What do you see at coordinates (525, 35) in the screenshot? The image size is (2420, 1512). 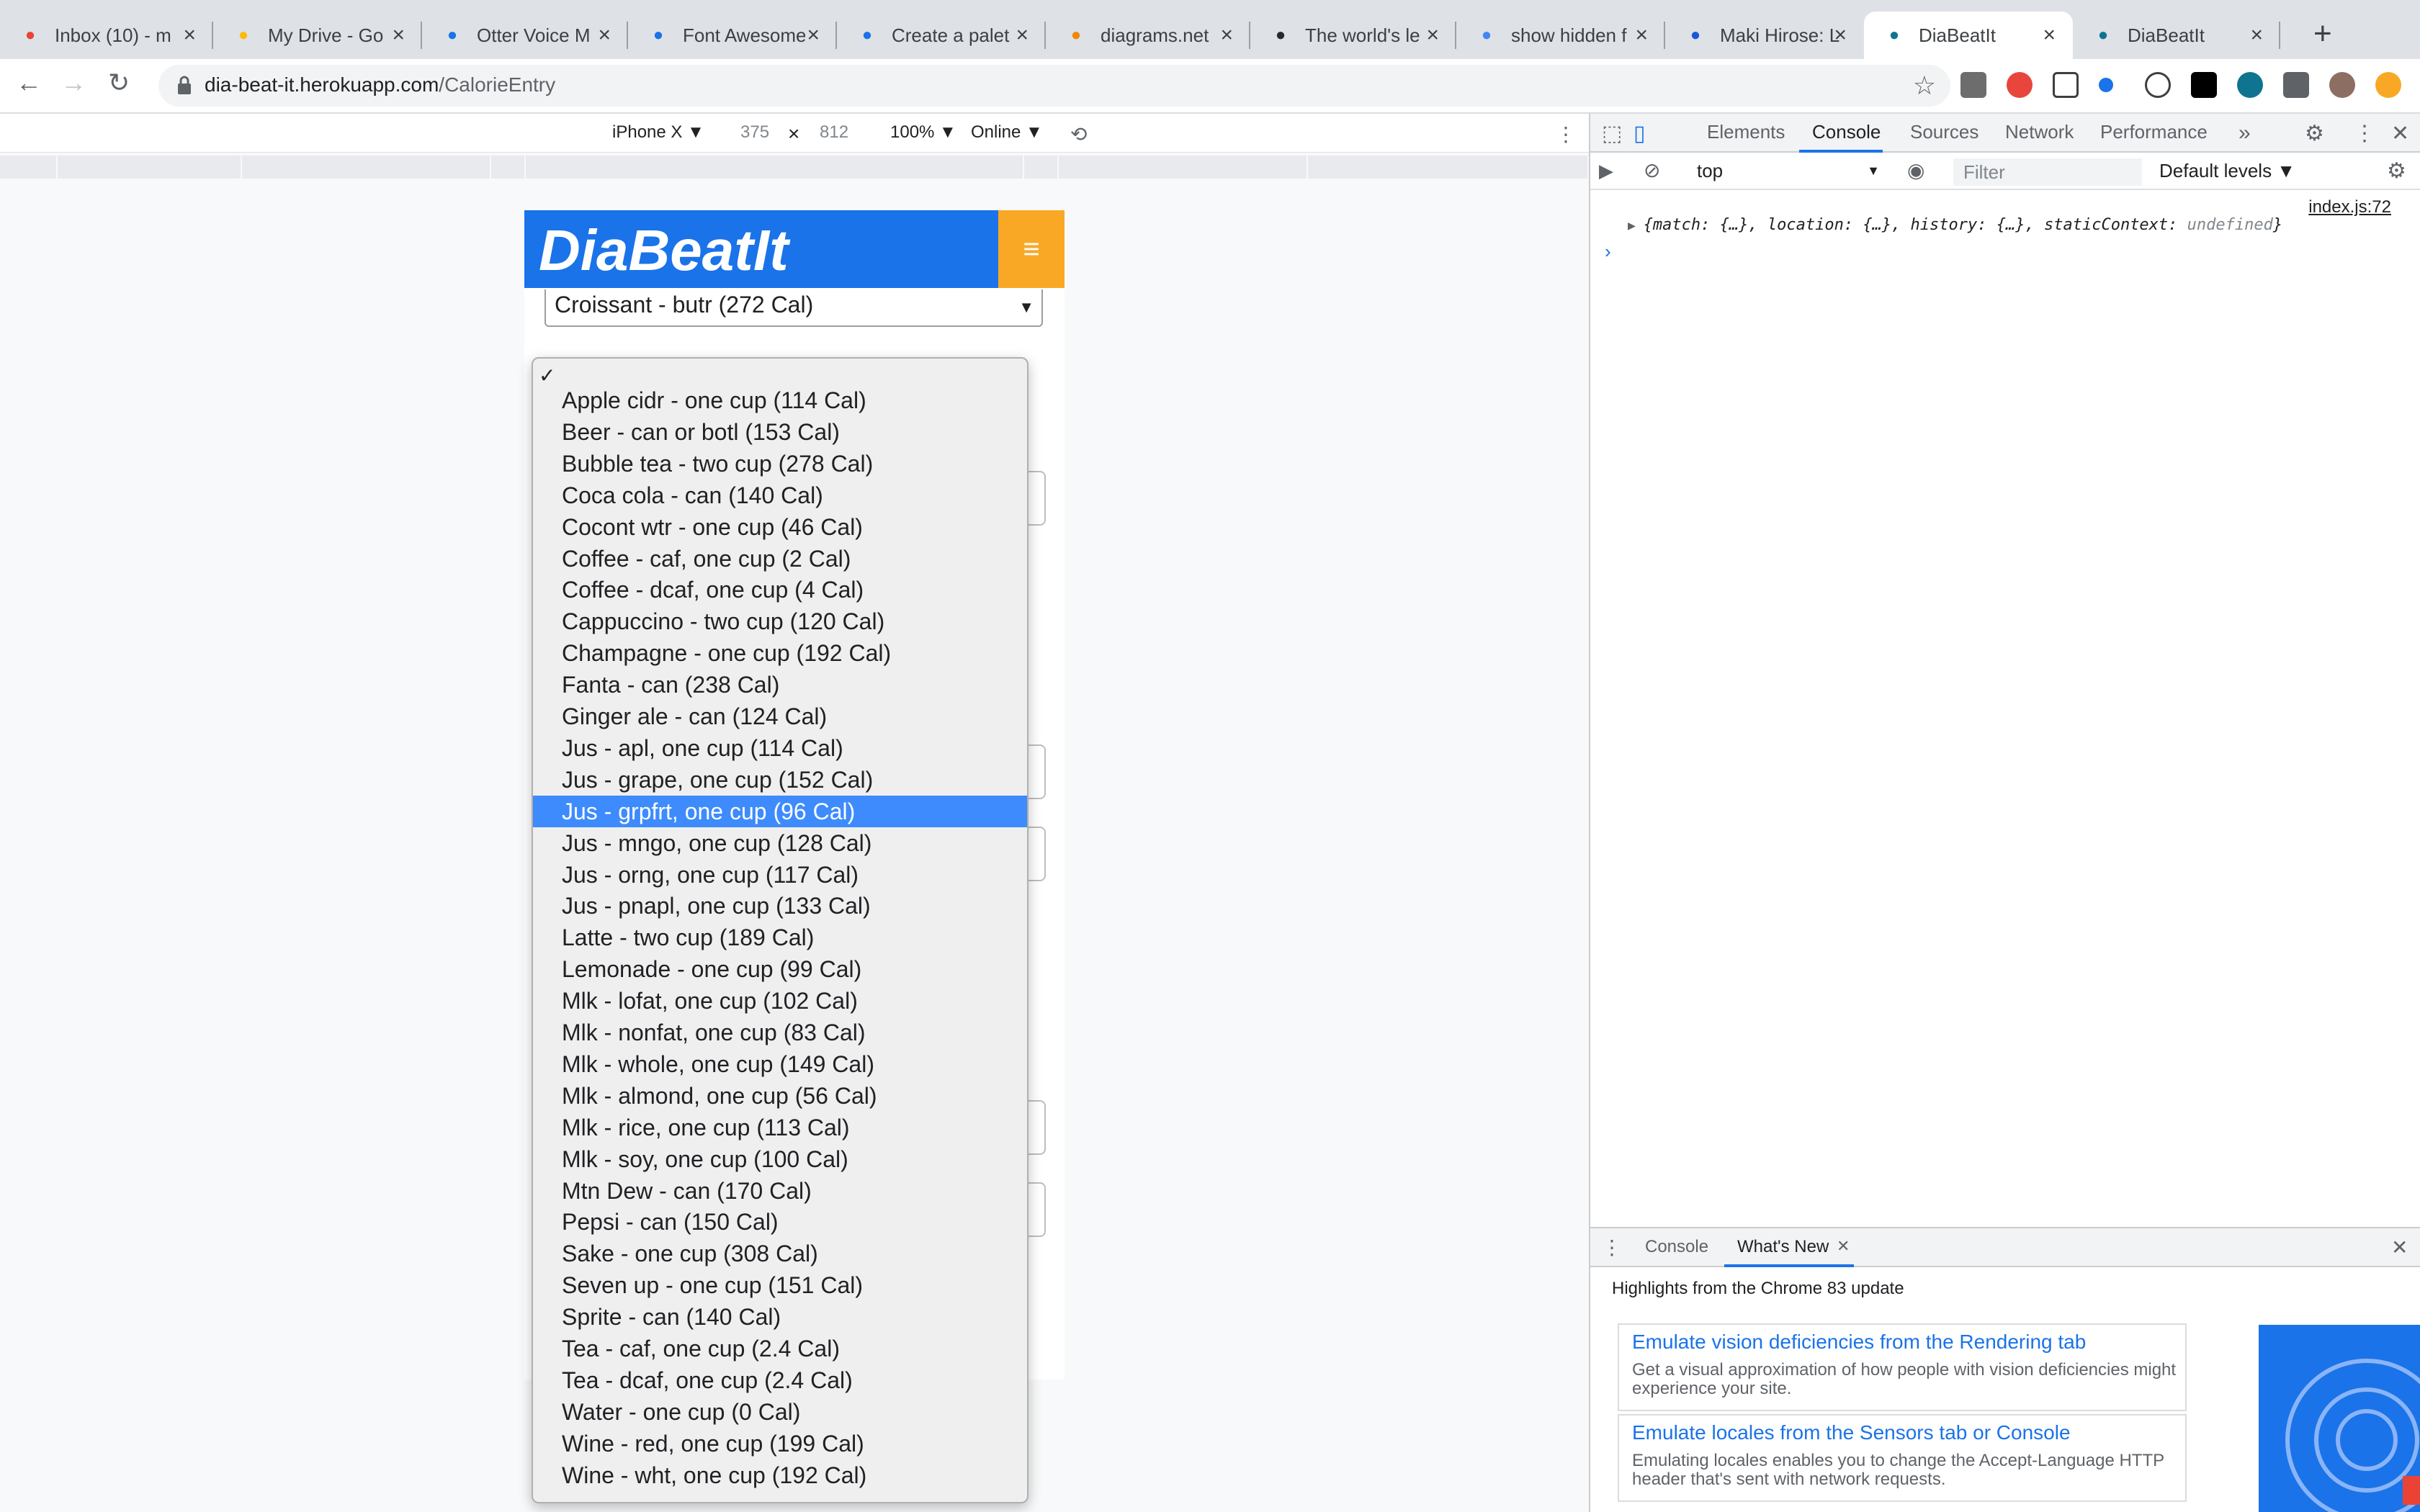 I see `browser-tab: ● Otter Voice M ×` at bounding box center [525, 35].